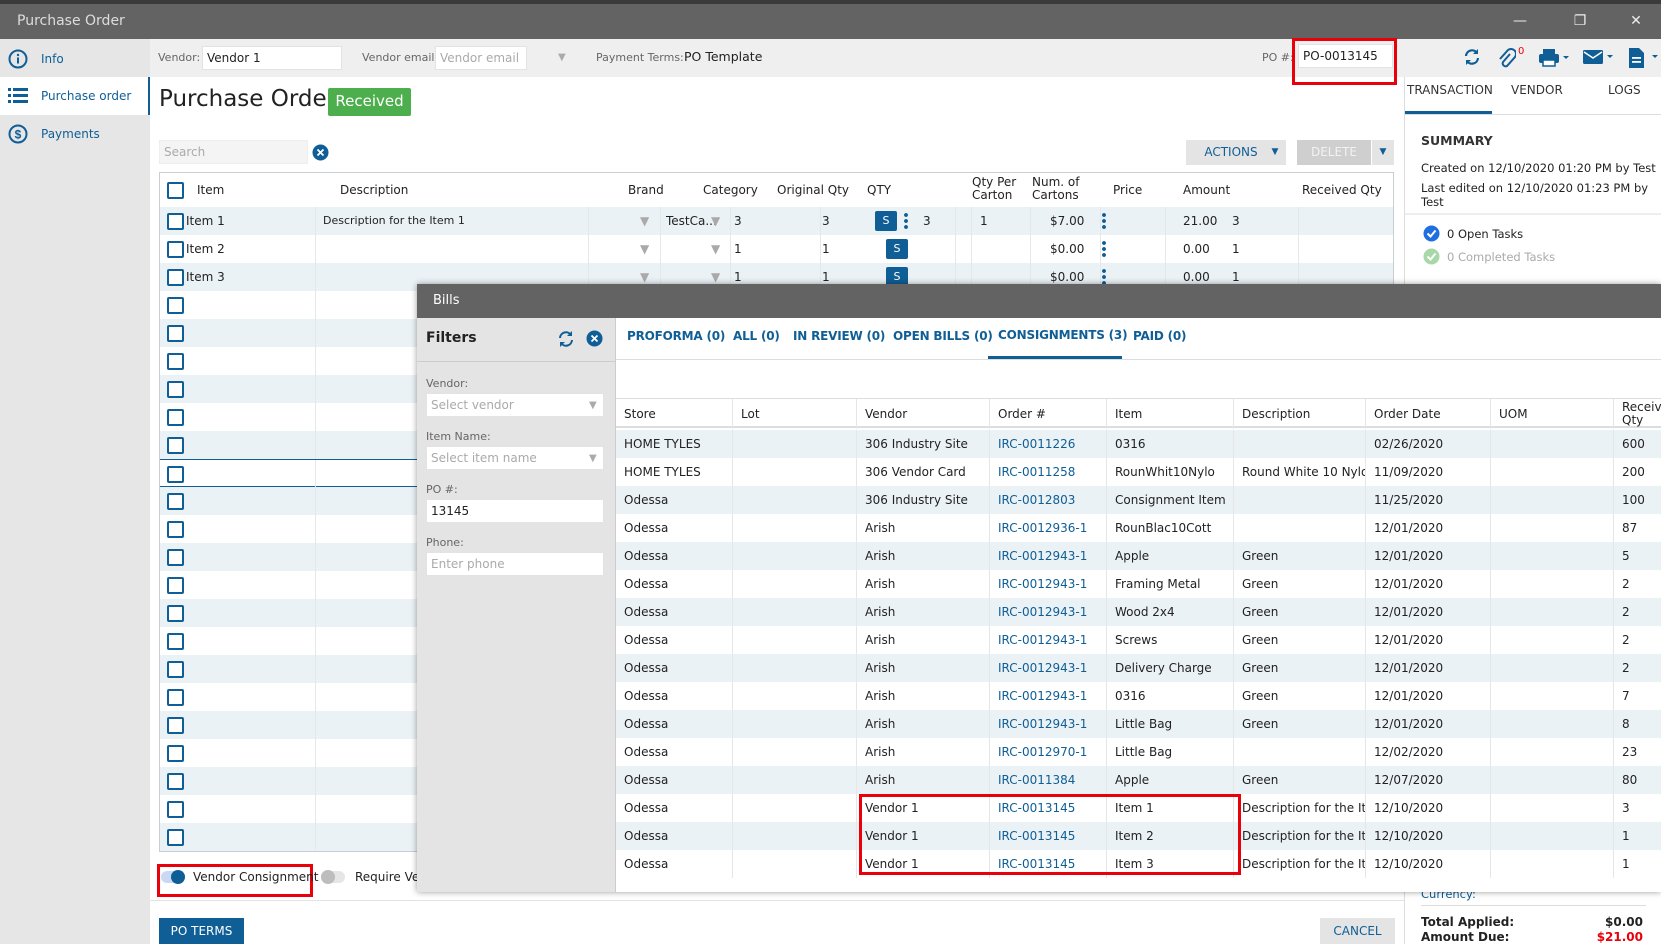  I want to click on restore-button: ❐, so click(1580, 21).